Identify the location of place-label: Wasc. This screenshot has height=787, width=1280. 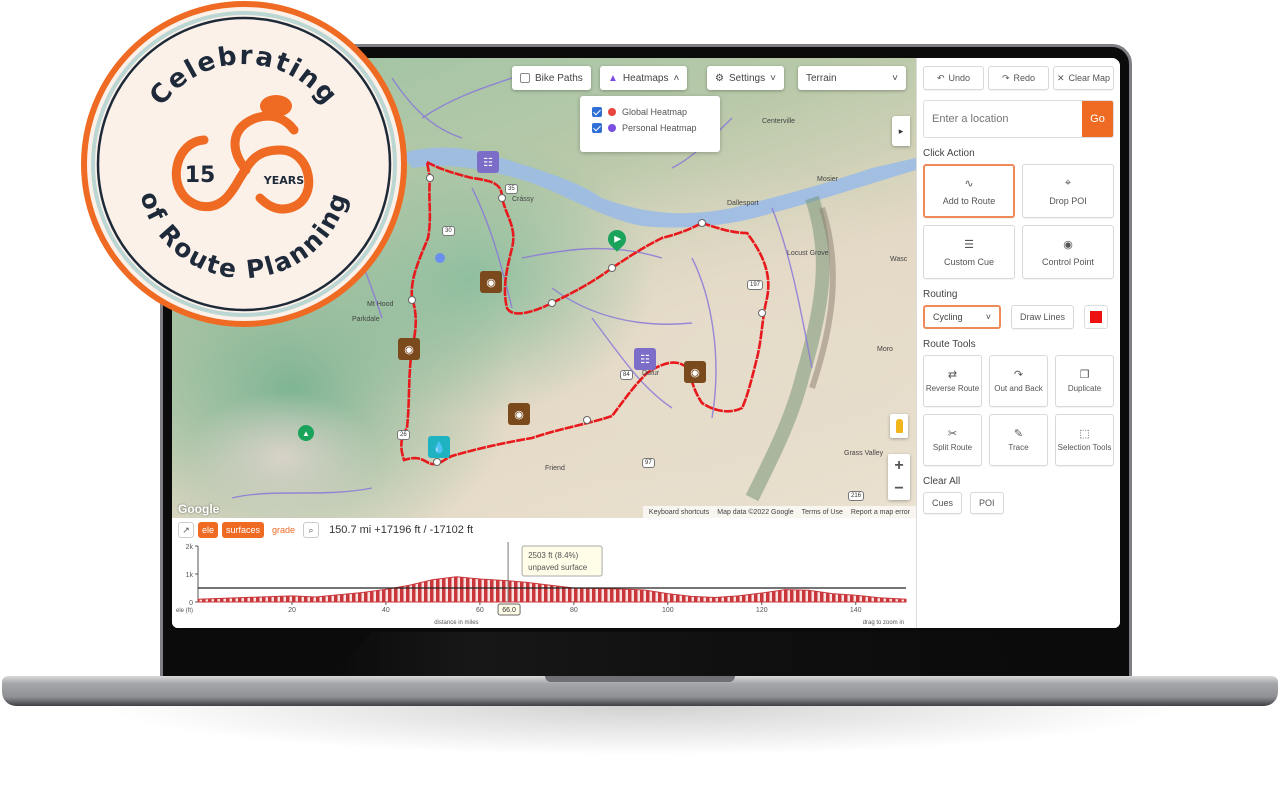
(899, 259).